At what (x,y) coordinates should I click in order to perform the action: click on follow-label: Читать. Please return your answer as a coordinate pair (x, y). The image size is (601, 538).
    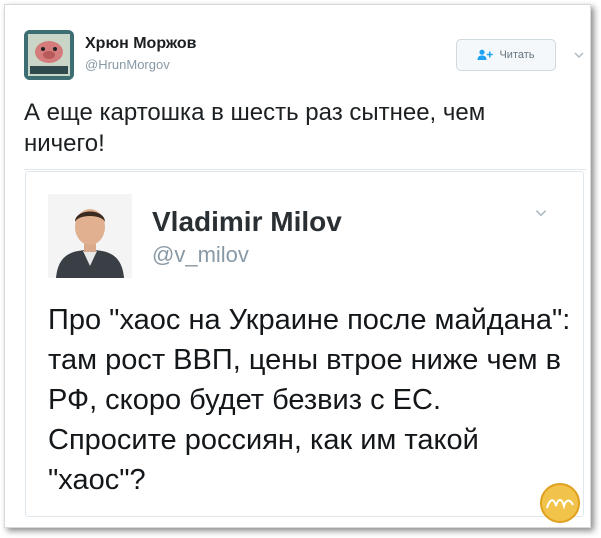
    Looking at the image, I should click on (517, 55).